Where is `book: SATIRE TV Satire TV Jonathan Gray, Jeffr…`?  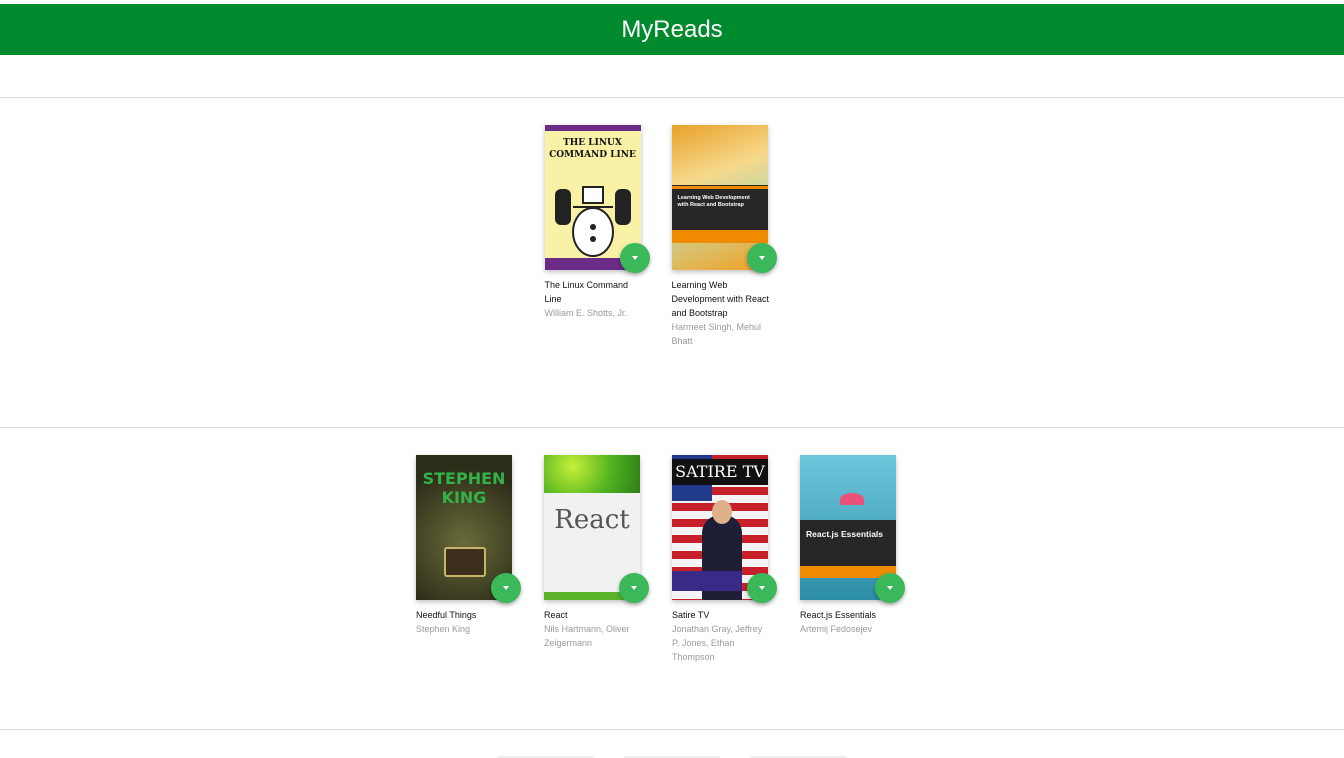 book: SATIRE TV Satire TV Jonathan Gray, Jeffr… is located at coordinates (736, 559).